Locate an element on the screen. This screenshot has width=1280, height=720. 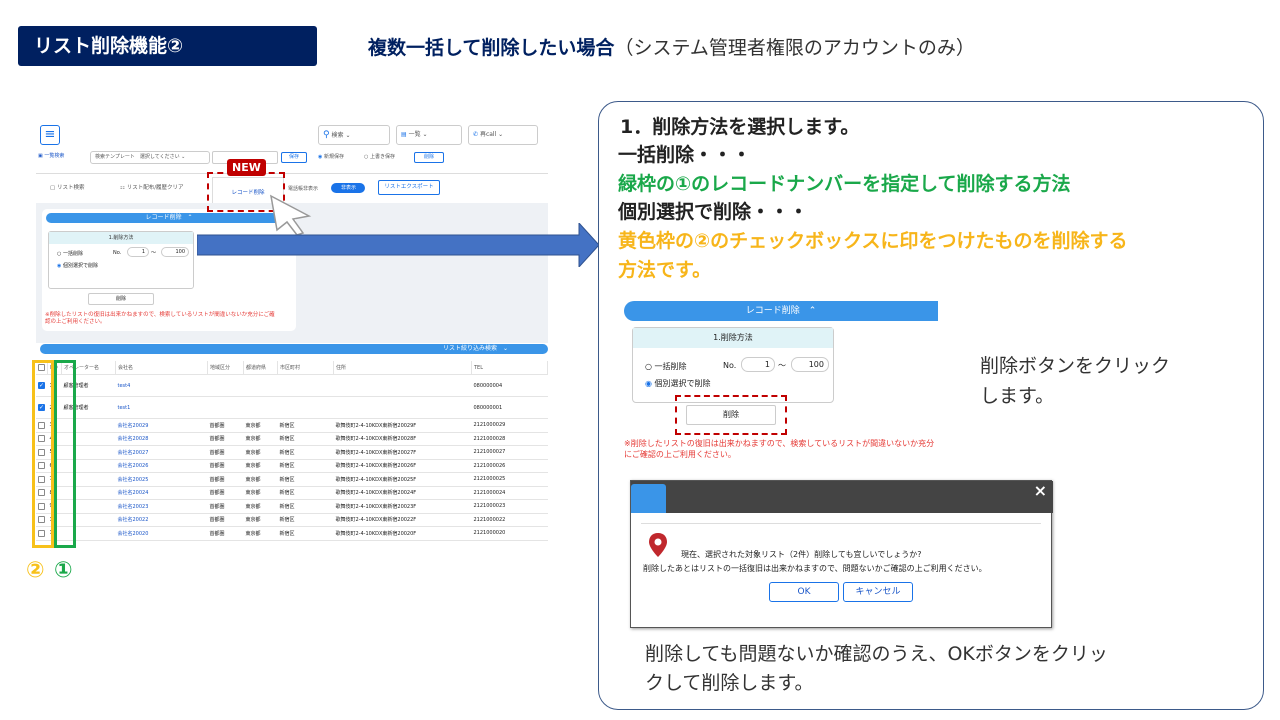
zoom-no-from-input: 1 is located at coordinates (758, 364).